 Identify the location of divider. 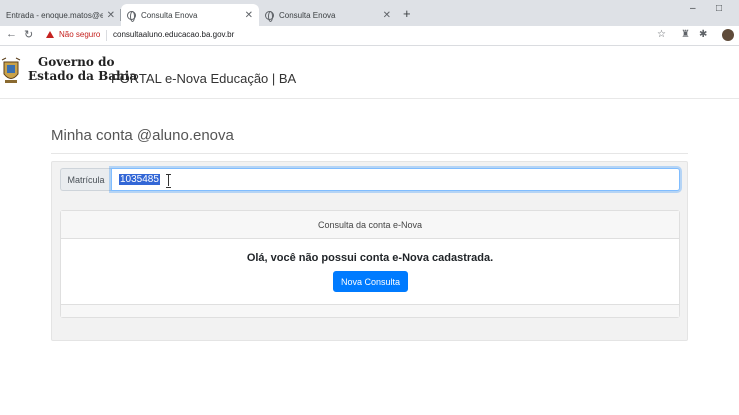
(369, 153).